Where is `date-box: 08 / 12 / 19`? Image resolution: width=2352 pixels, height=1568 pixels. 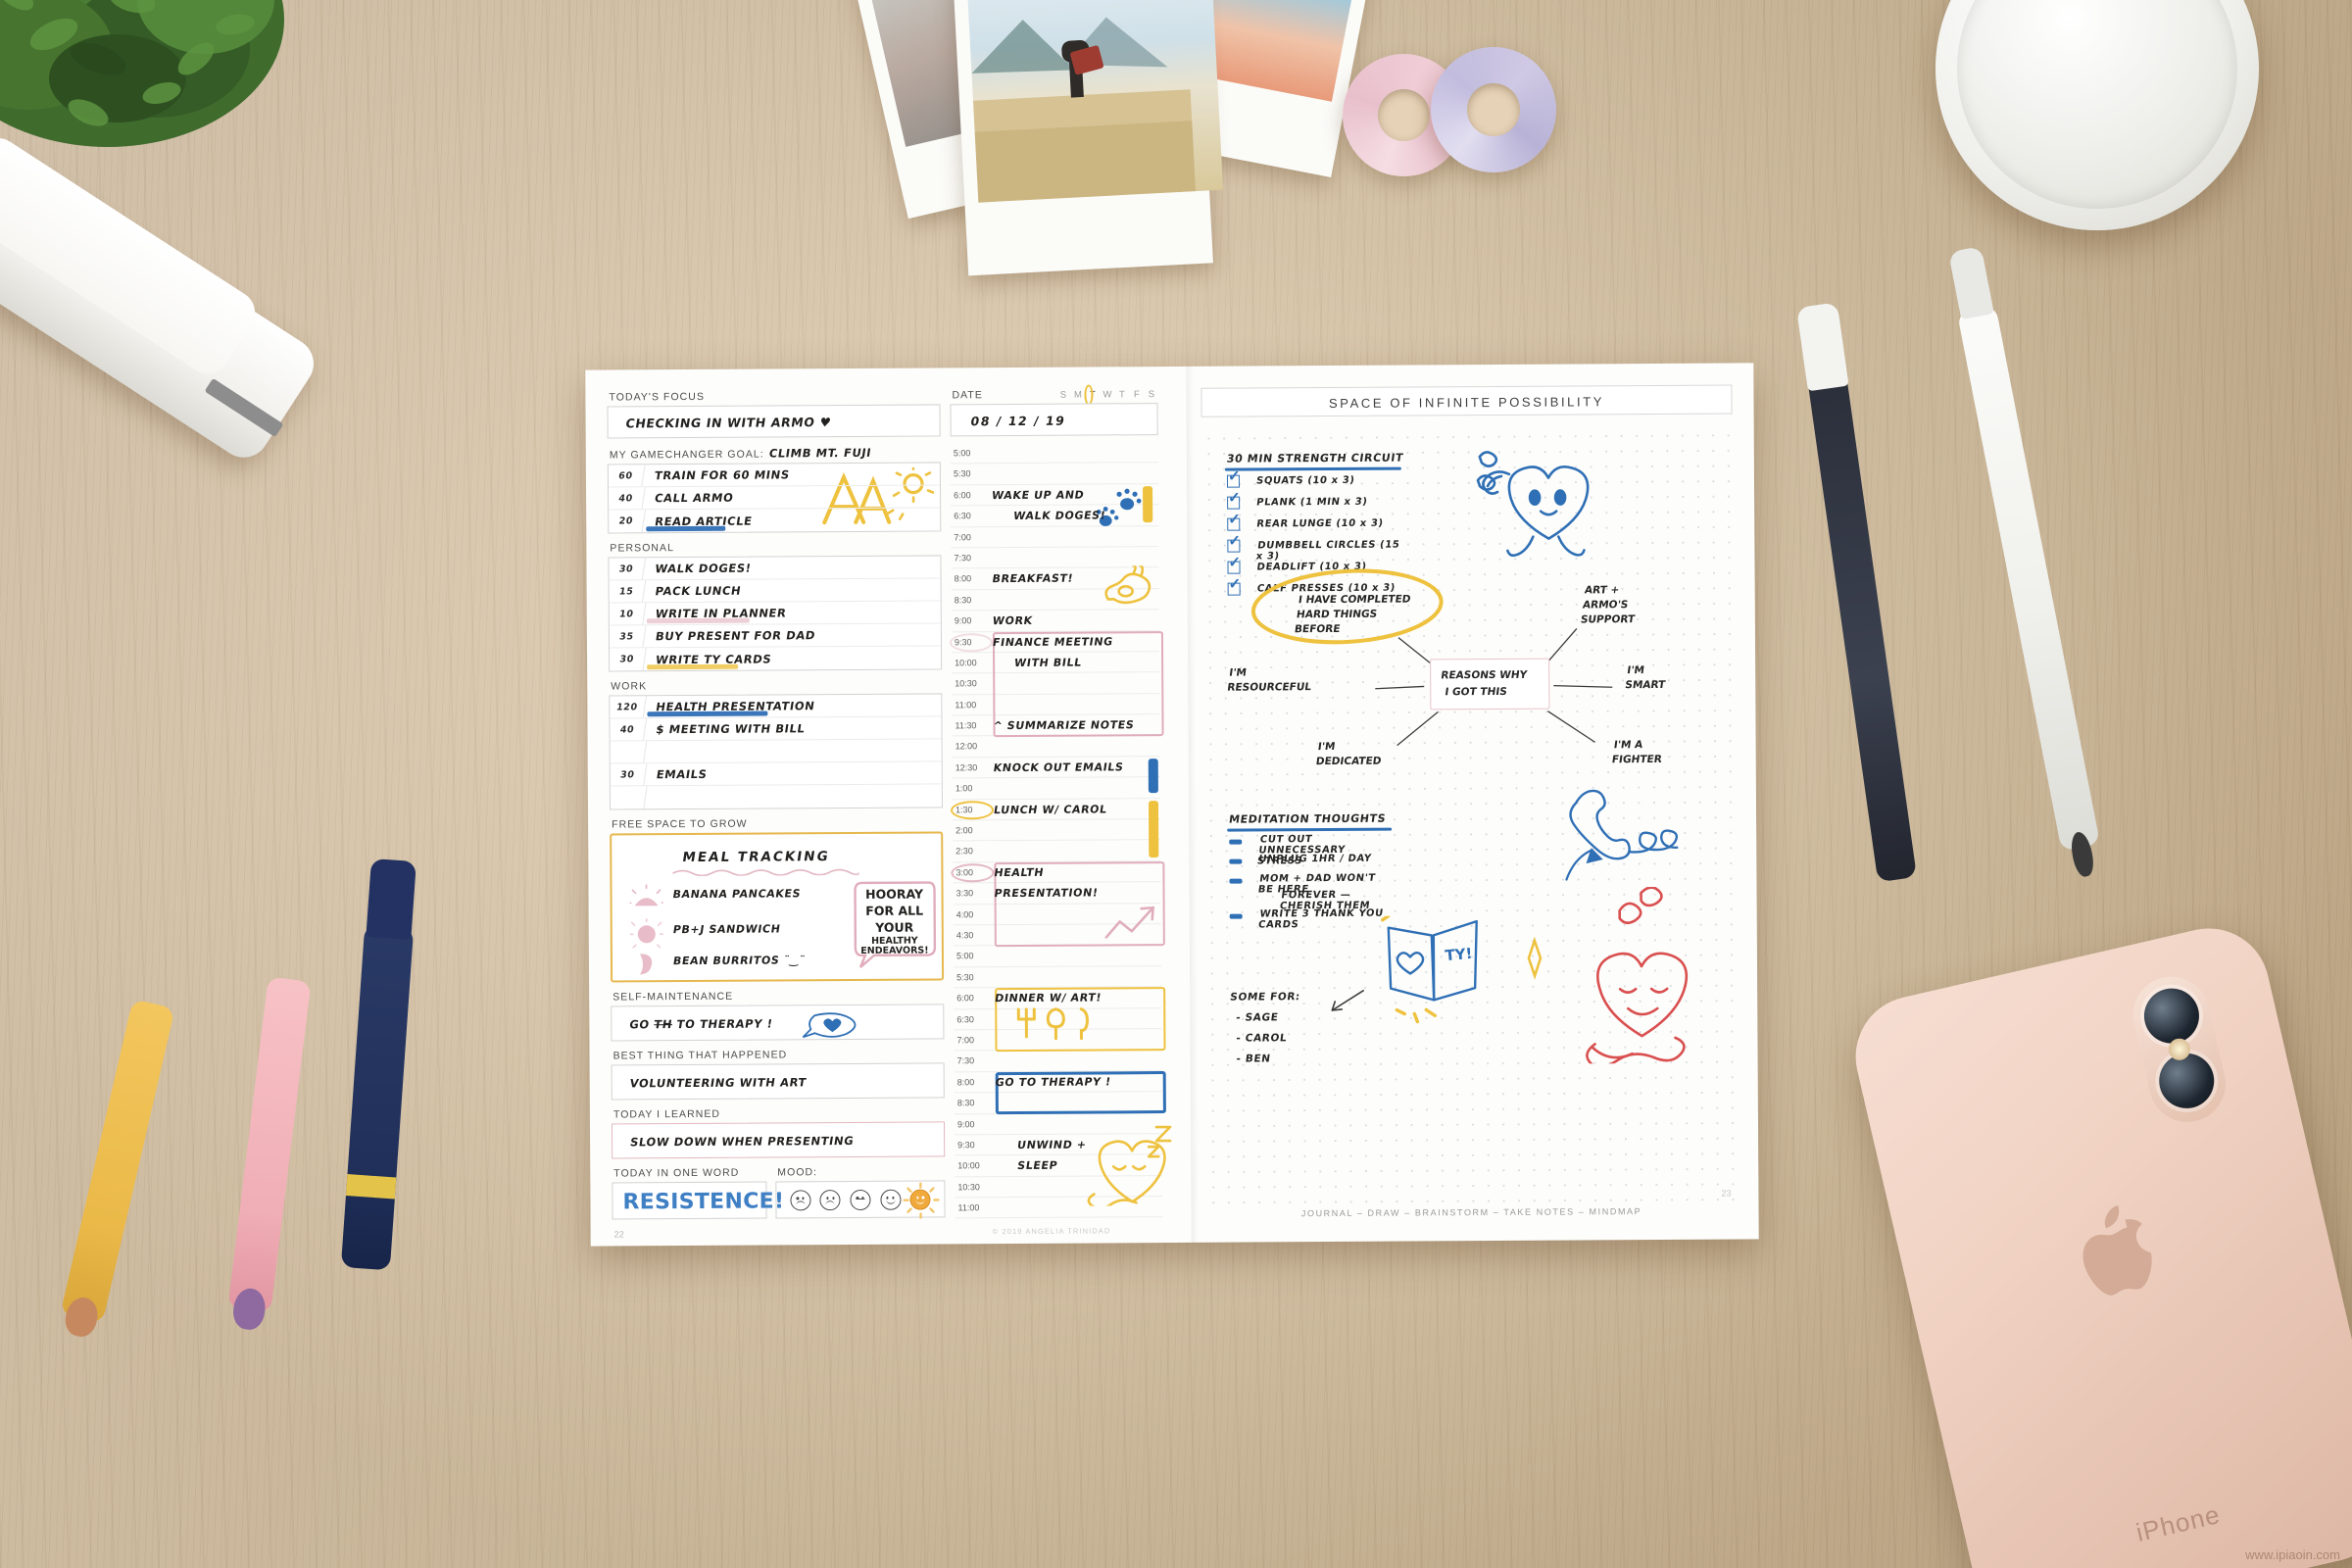
date-box: 08 / 12 / 19 is located at coordinates (1054, 420).